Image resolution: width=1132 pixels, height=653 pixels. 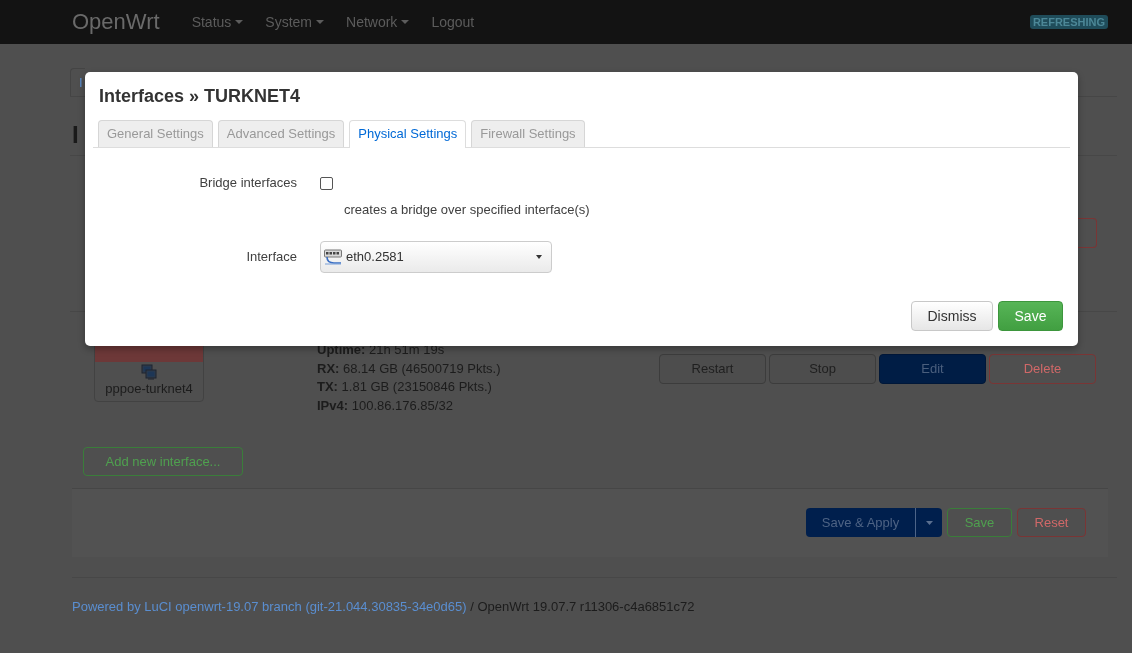 What do you see at coordinates (453, 22) in the screenshot?
I see `nav-menu-item: Logout` at bounding box center [453, 22].